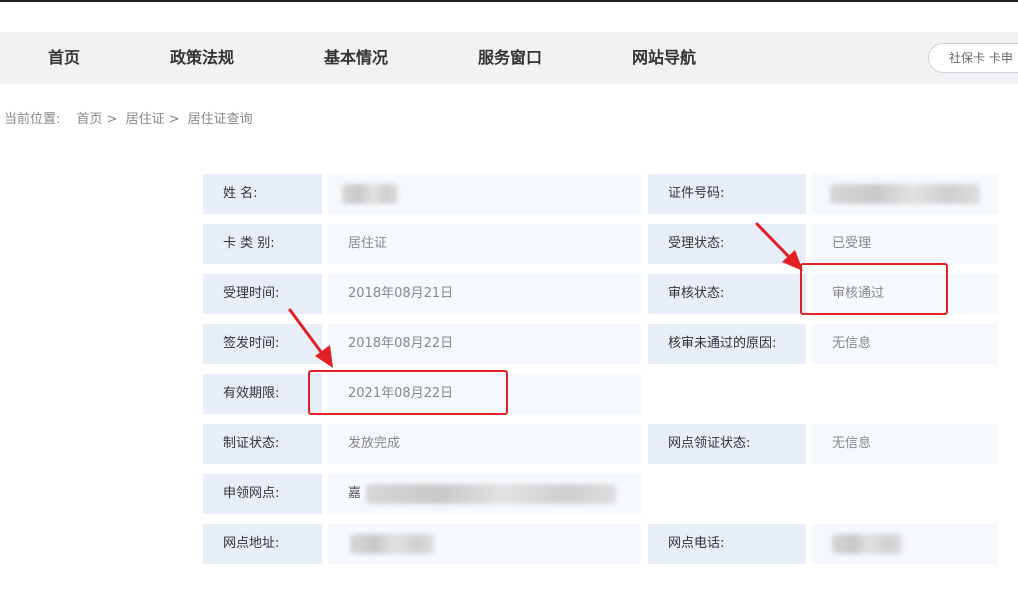  What do you see at coordinates (905, 244) in the screenshot?
I see `accept-status-value: 已受理` at bounding box center [905, 244].